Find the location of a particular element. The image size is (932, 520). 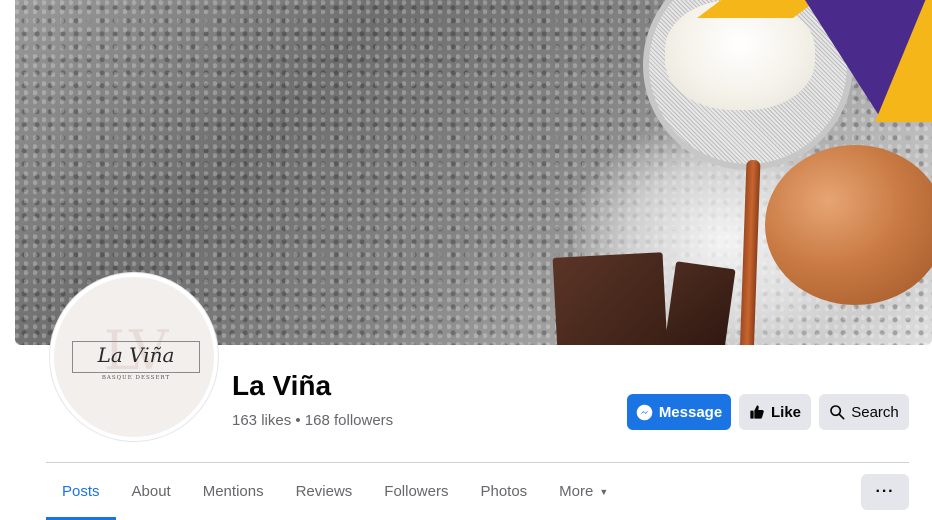

logo-subtitle: BASQUE DESSERT is located at coordinates (136, 378).